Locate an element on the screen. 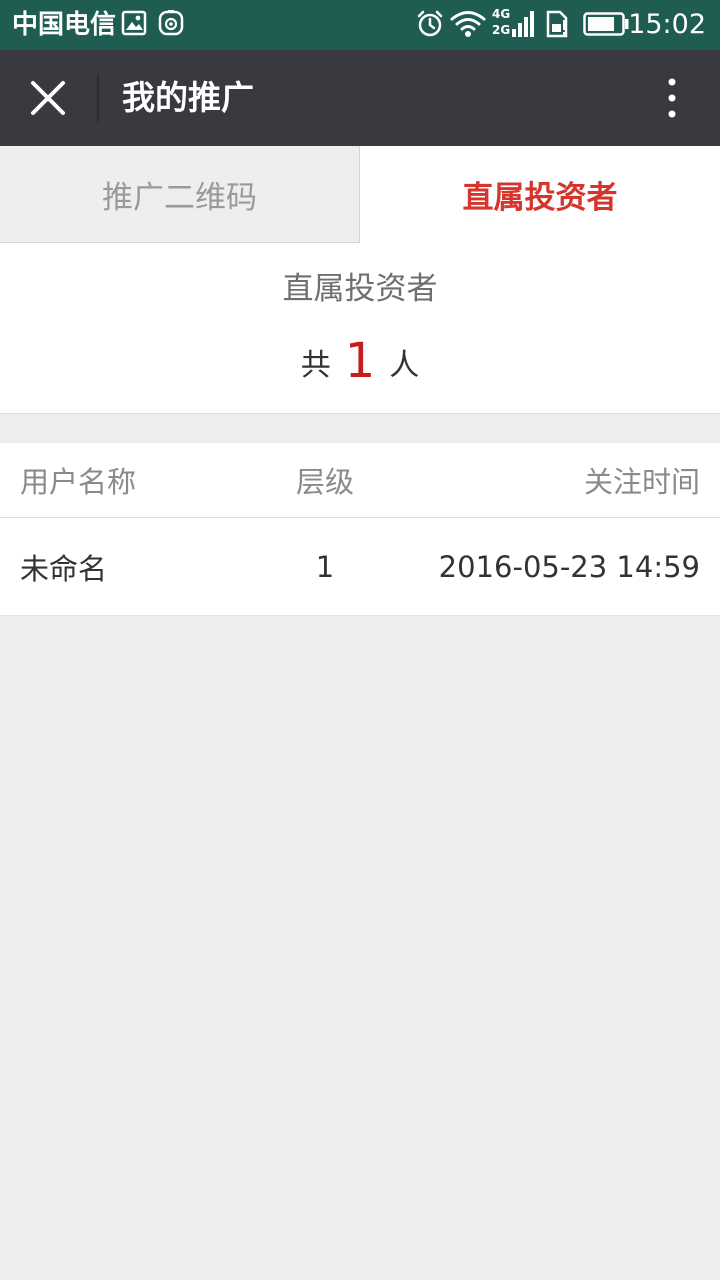  investor-table: 用户名称 层级 关注时间 未命名 1 2016-05-23 14:59 is located at coordinates (360, 529).